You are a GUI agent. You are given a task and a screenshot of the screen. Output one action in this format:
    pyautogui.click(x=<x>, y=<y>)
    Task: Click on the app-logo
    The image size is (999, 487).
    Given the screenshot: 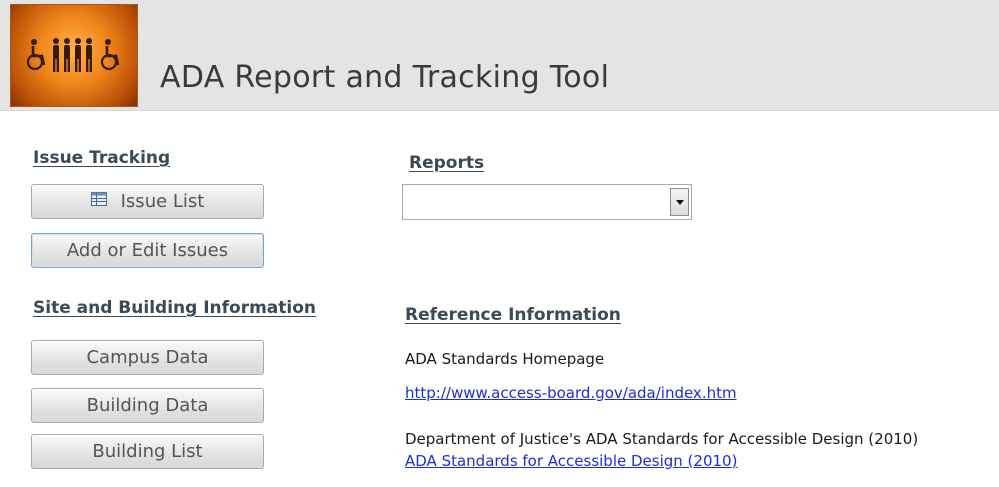 What is the action you would take?
    pyautogui.click(x=74, y=55)
    